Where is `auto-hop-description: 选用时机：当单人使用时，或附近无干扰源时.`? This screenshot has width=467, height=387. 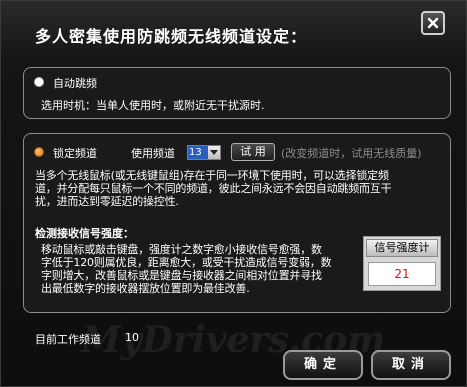
auto-hop-description: 选用时机：当单人使用时，或附近无干扰源时. is located at coordinates (153, 105).